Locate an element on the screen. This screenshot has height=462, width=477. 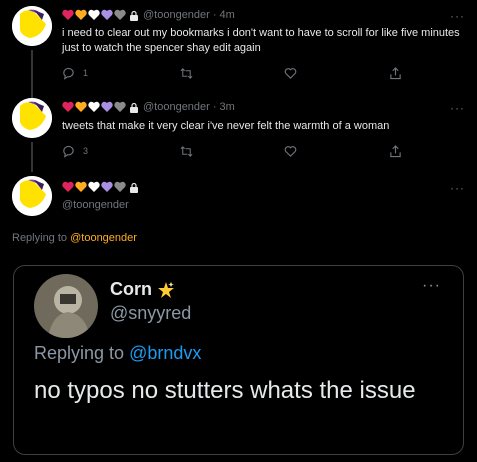
star-emoji-icon is located at coordinates (166, 289).